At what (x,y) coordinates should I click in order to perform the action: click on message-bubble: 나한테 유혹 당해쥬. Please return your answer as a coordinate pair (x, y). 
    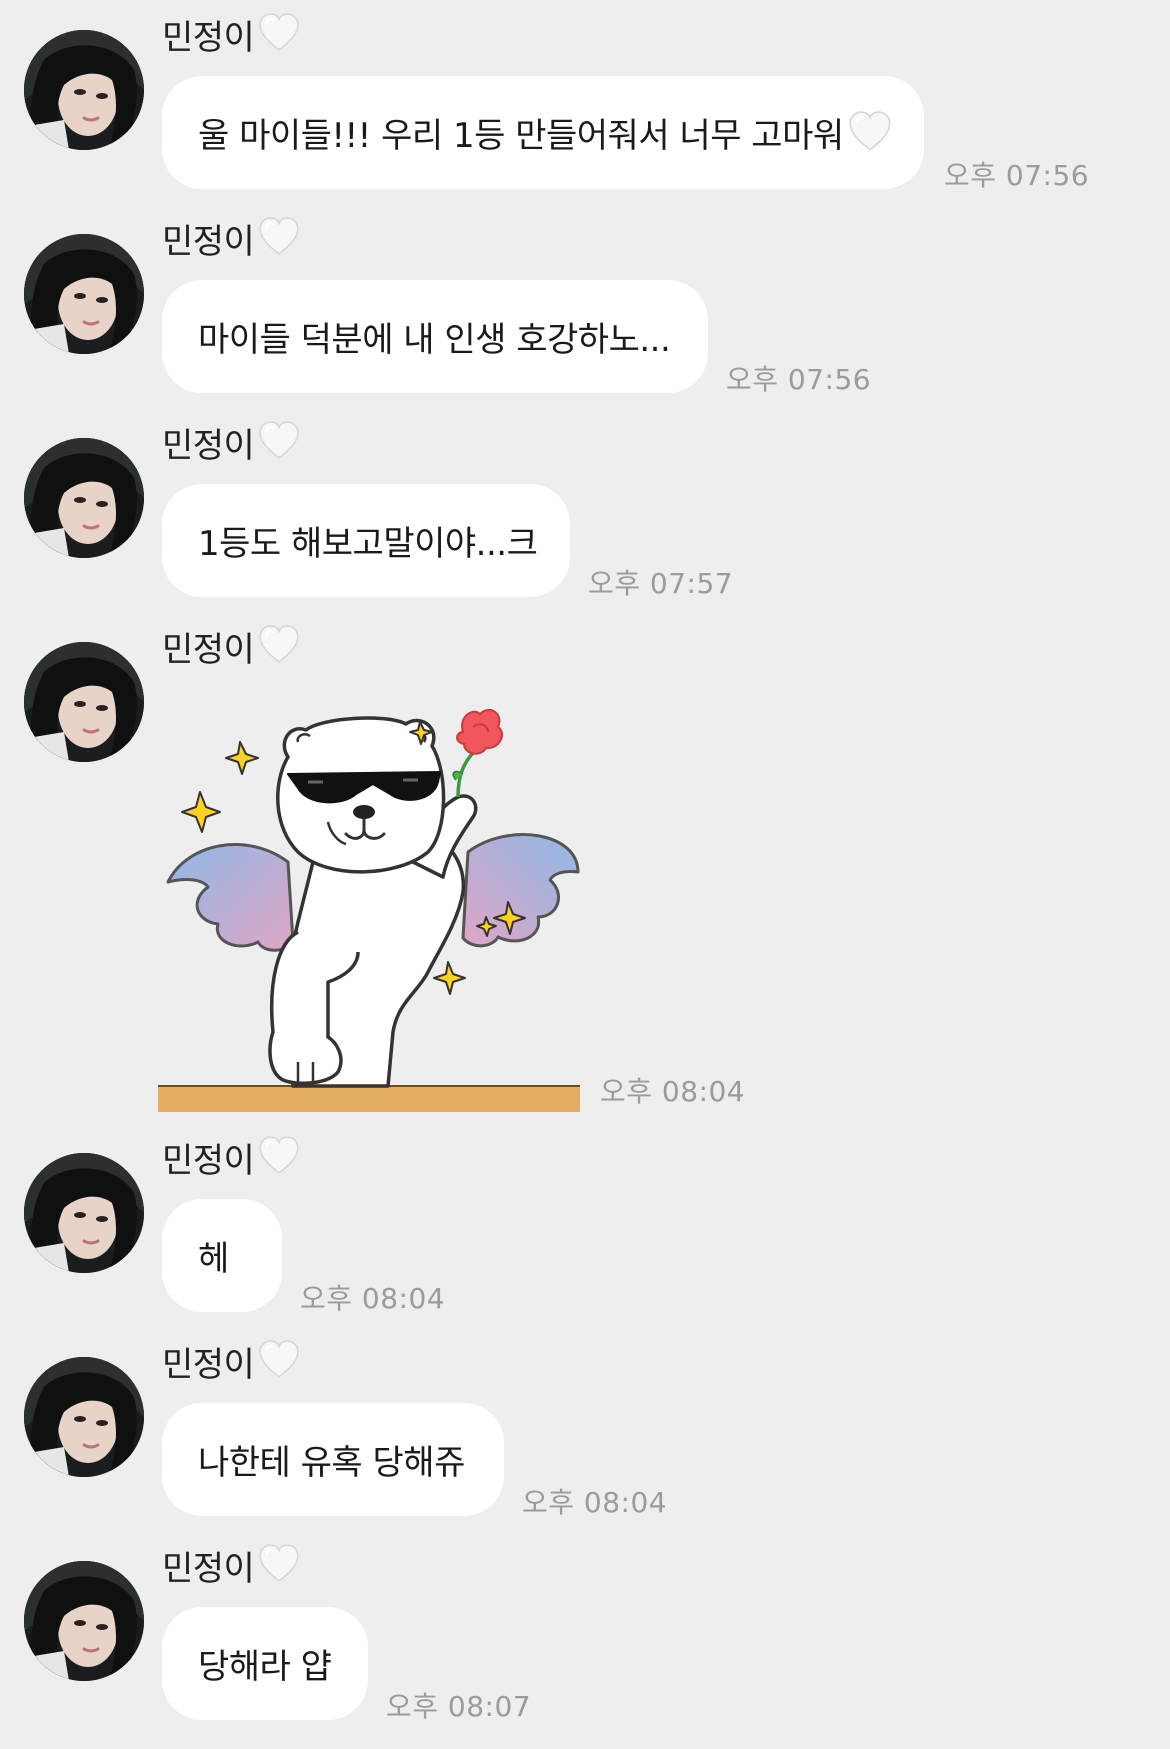
    Looking at the image, I should click on (333, 1459).